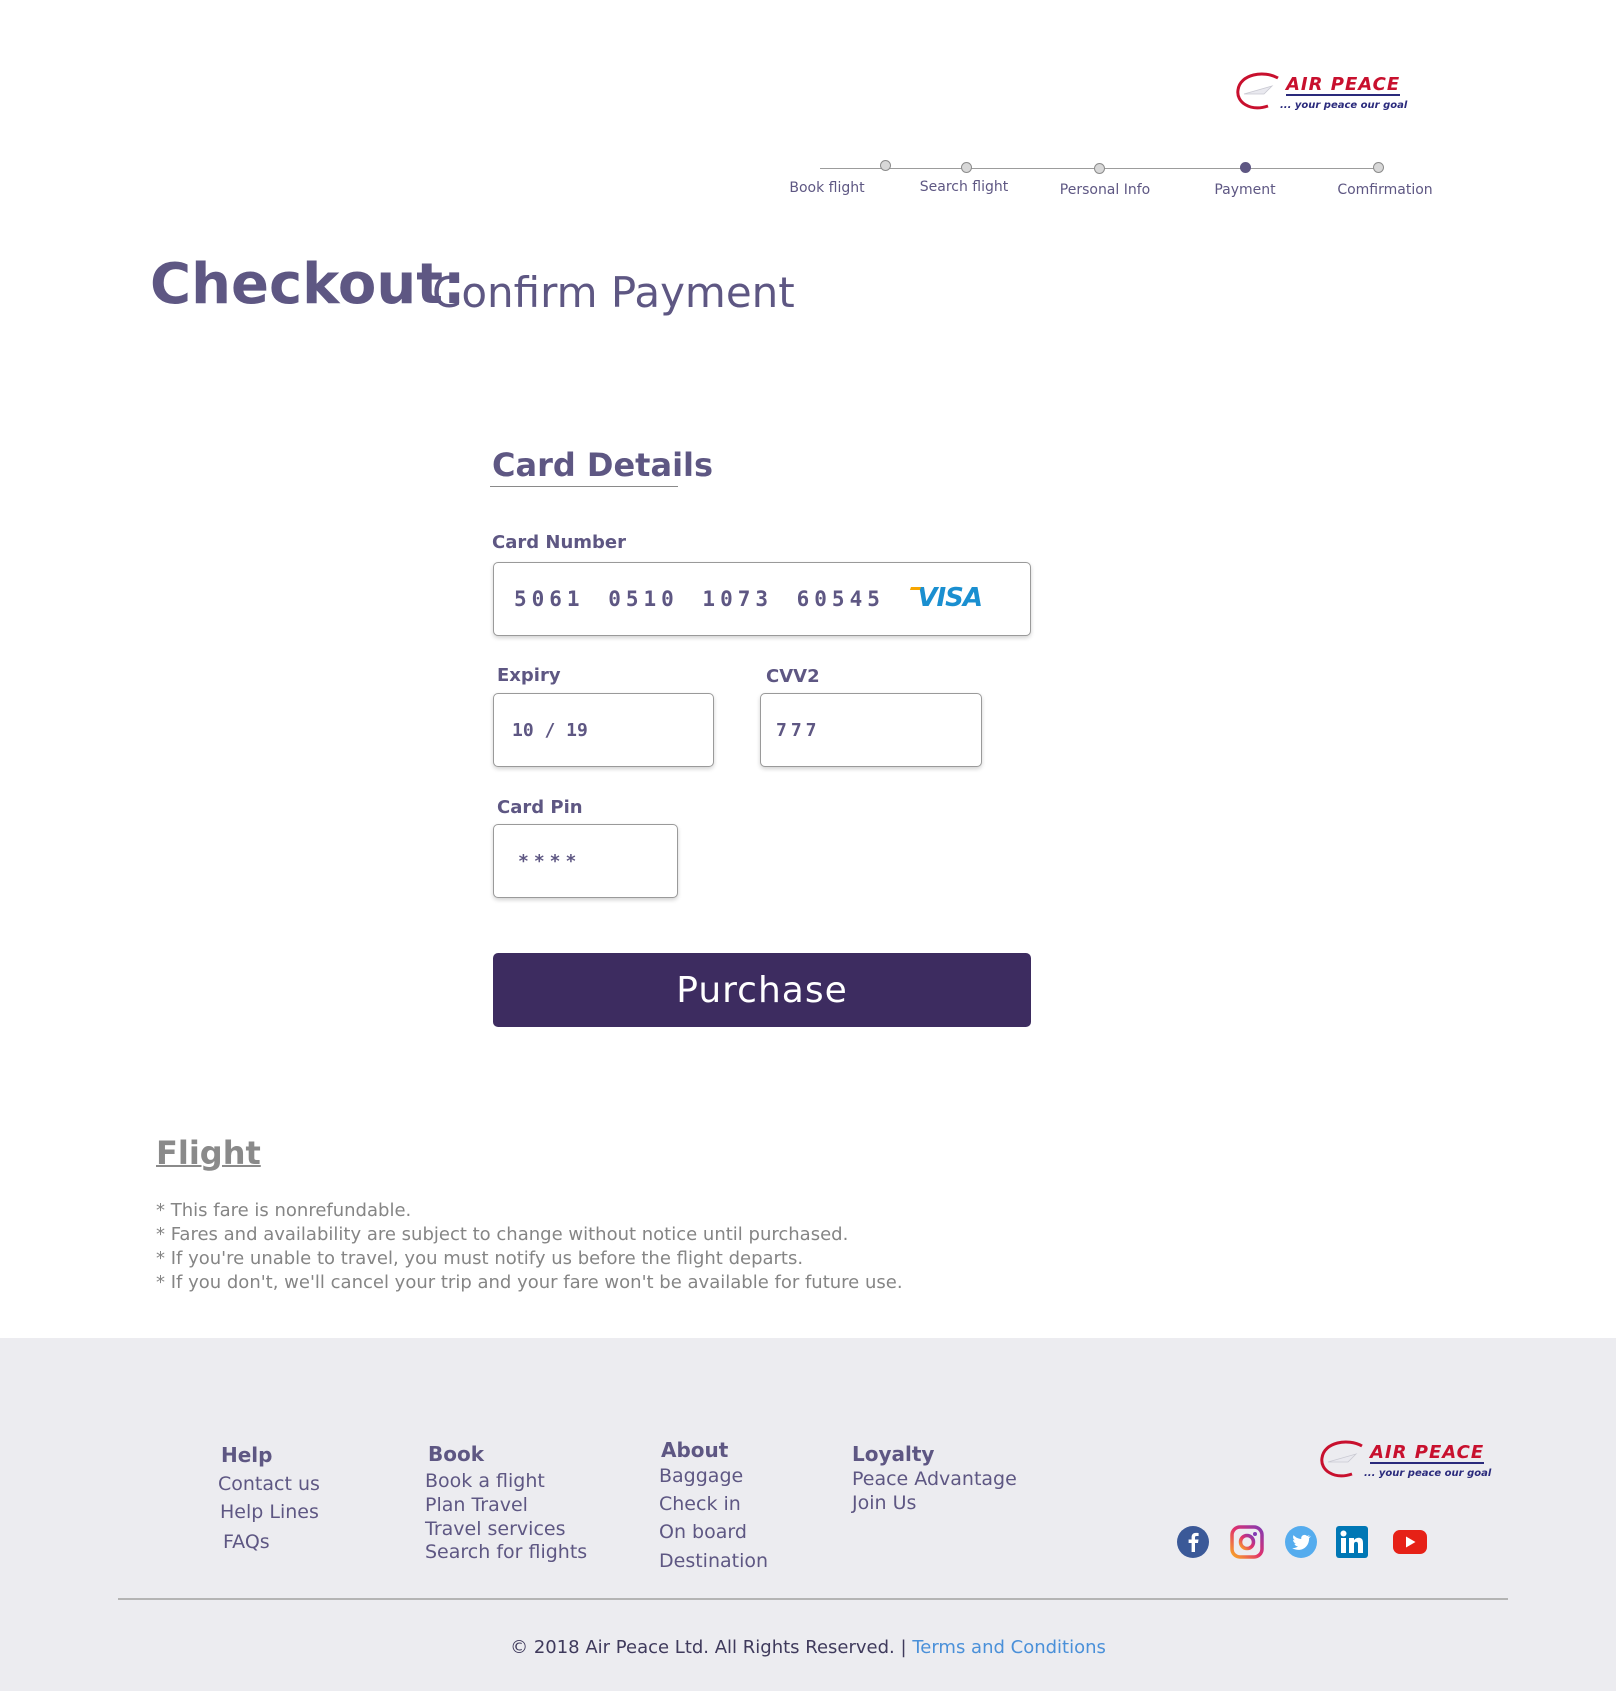 The image size is (1616, 1691). What do you see at coordinates (585, 861) in the screenshot?
I see `card-pin-input: ****` at bounding box center [585, 861].